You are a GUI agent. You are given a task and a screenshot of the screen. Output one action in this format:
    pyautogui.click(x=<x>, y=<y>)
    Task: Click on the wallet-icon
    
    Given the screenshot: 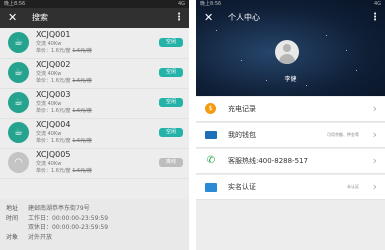 What is the action you would take?
    pyautogui.click(x=211, y=135)
    